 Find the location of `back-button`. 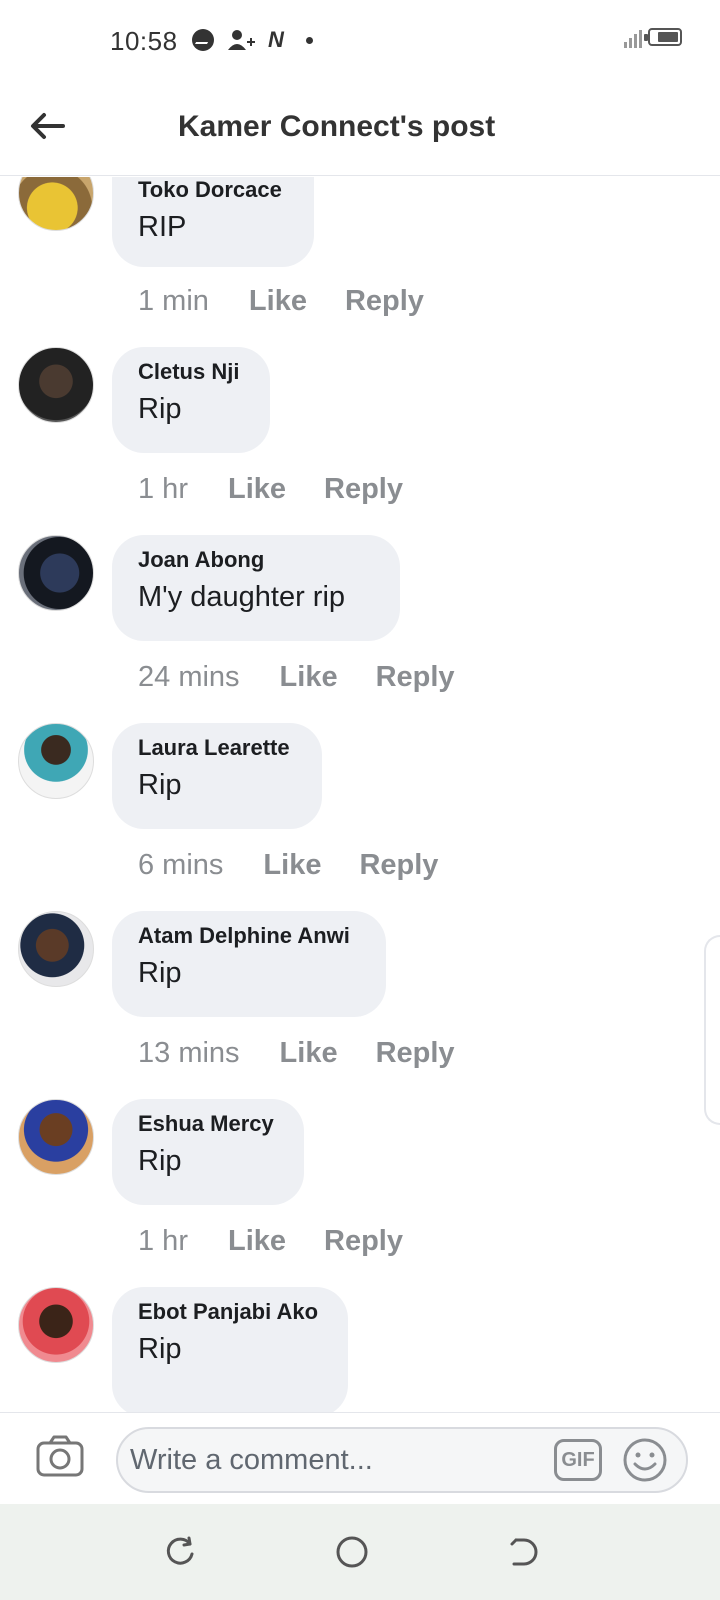

back-button is located at coordinates (48, 126).